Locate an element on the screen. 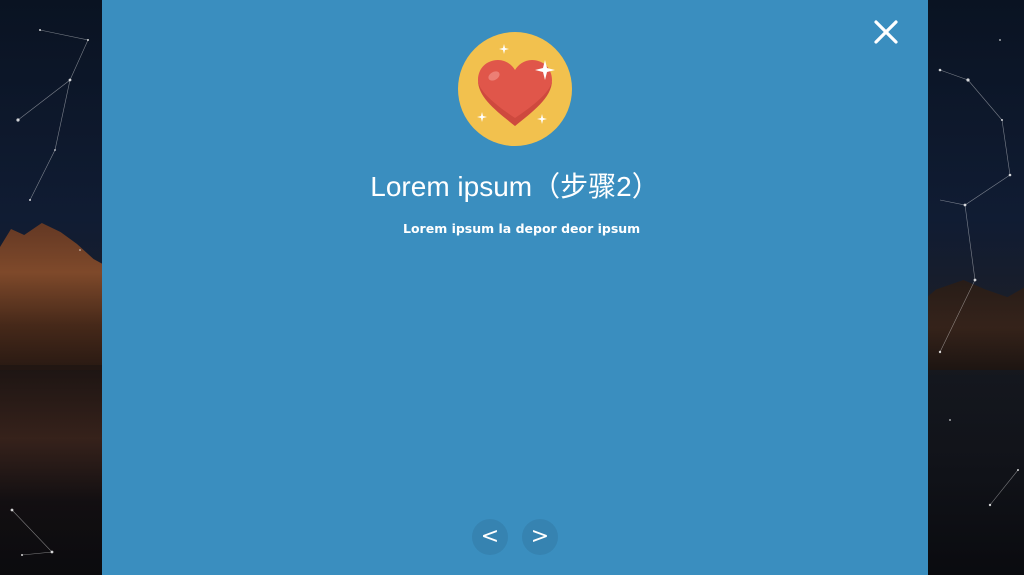 This screenshot has width=1024, height=575. step-title: Lorem ipsum（步骤2） is located at coordinates (515, 186).